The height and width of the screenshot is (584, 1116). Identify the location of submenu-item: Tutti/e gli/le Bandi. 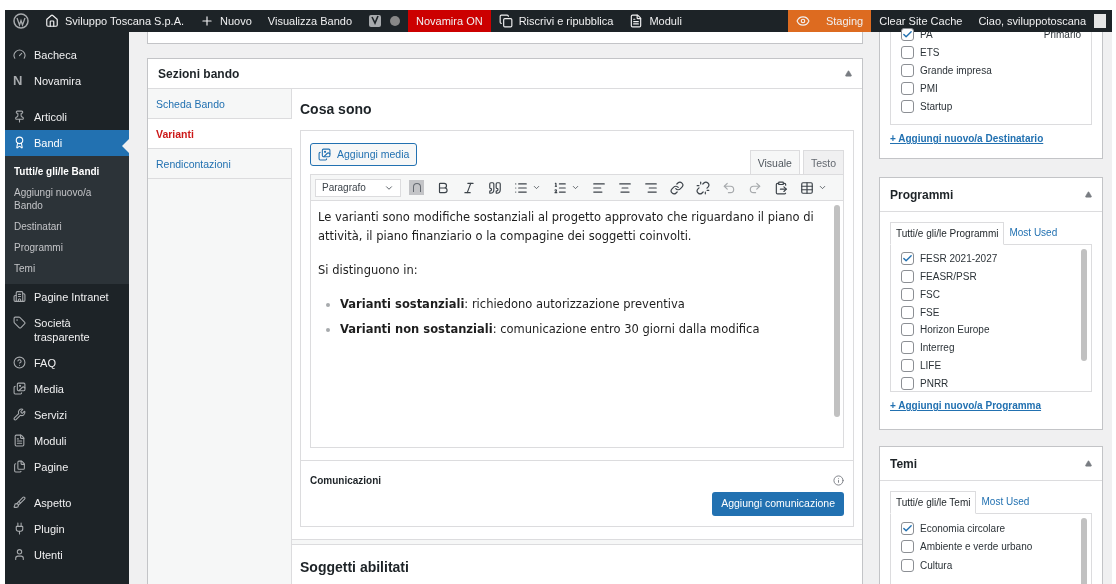
(67, 171).